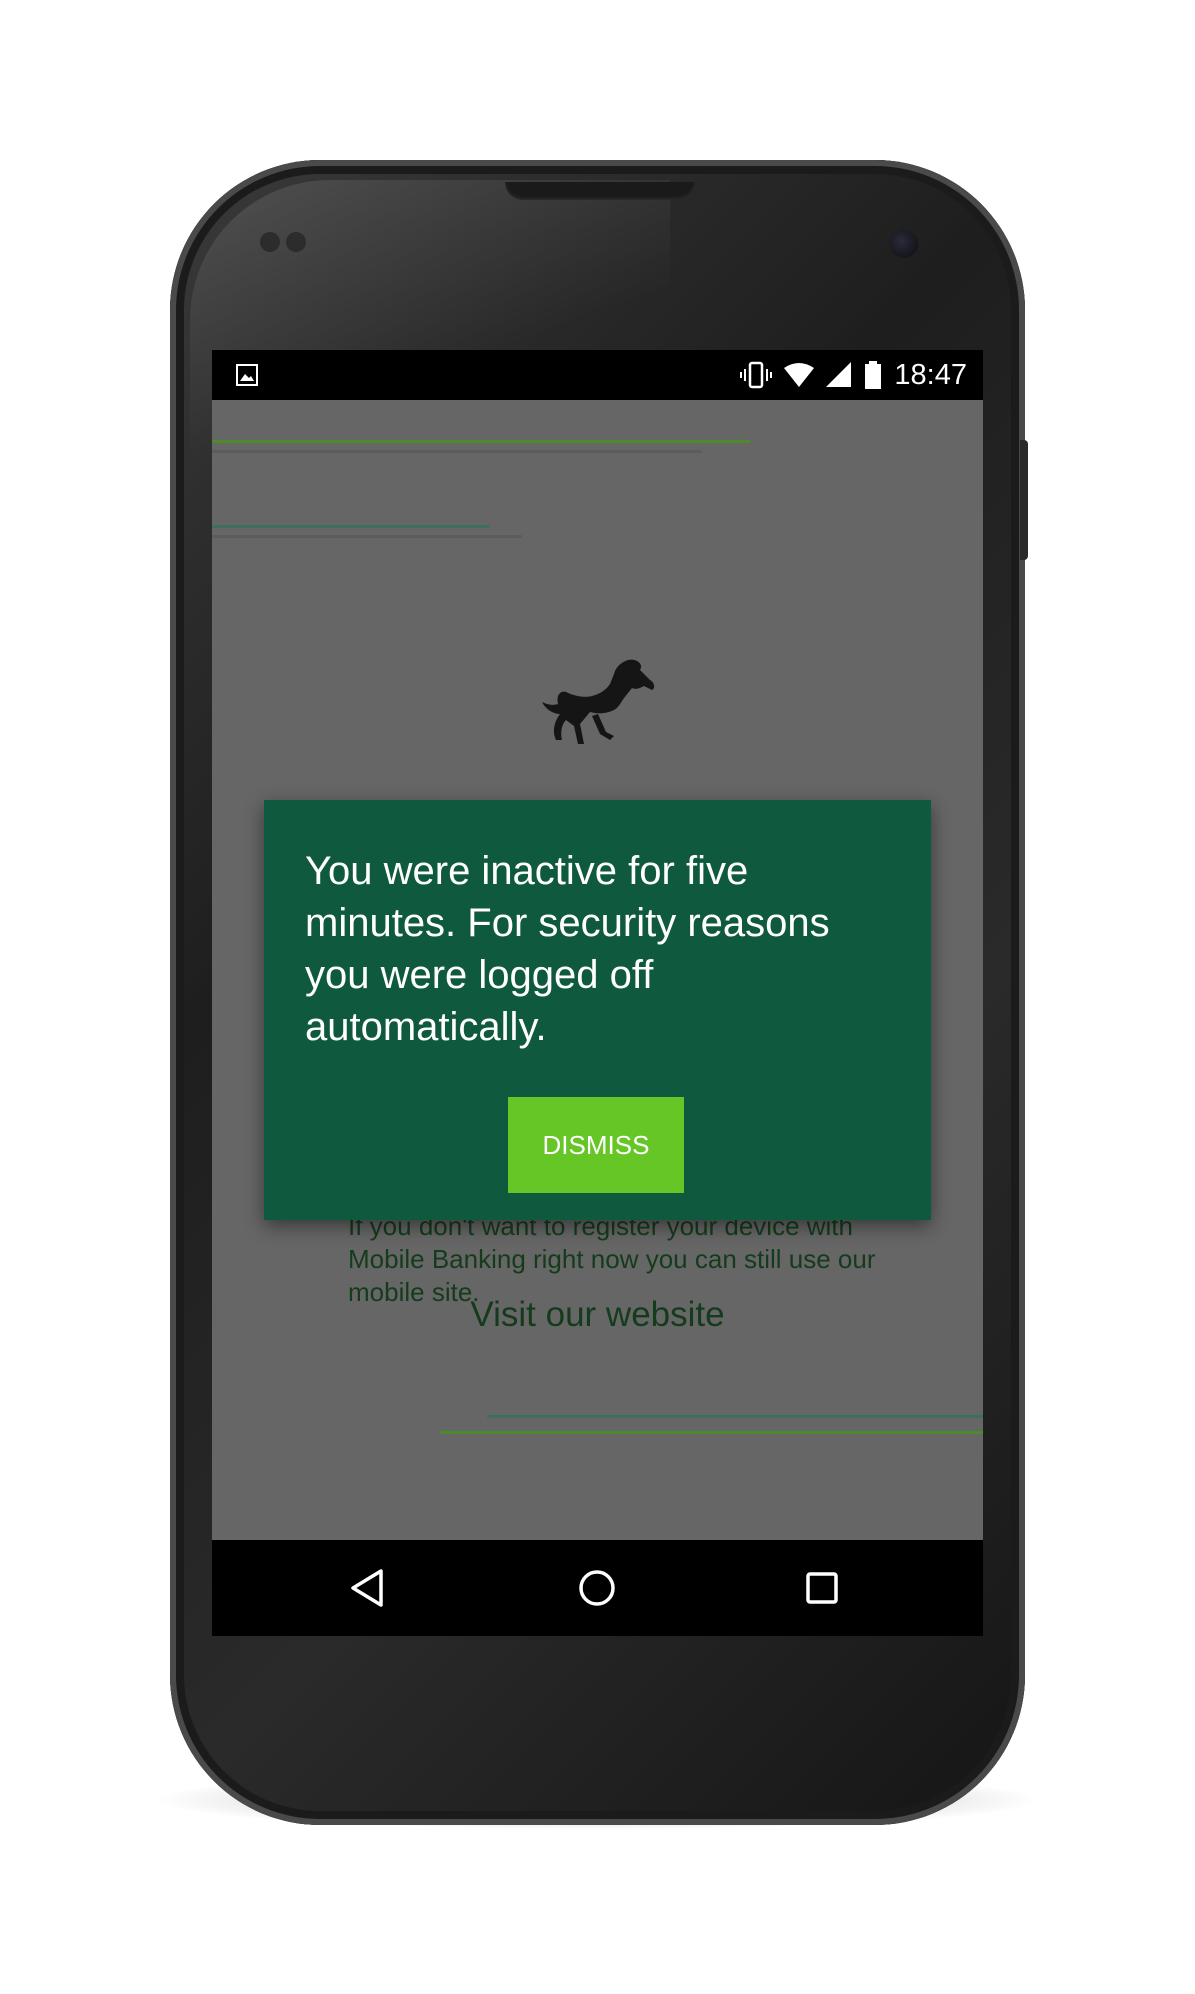 Image resolution: width=1195 pixels, height=1994 pixels. What do you see at coordinates (597, 1315) in the screenshot?
I see `visit-website-link: Visit our website` at bounding box center [597, 1315].